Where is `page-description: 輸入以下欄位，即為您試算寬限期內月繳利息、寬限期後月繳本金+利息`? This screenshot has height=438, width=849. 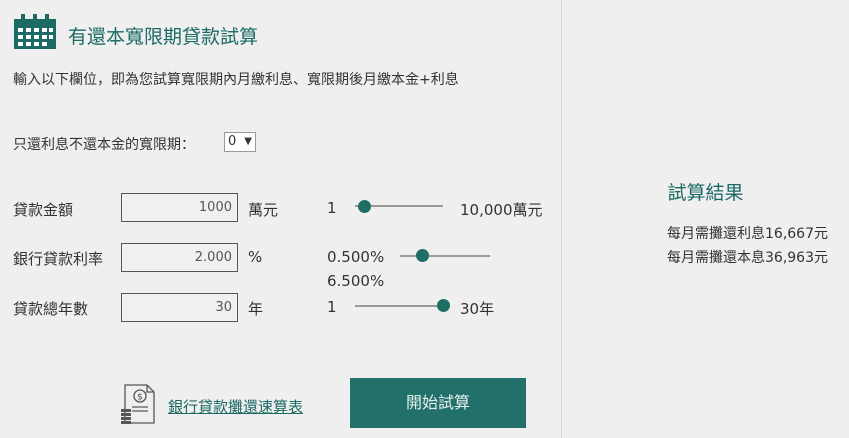 page-description: 輸入以下欄位，即為您試算寬限期內月繳利息、寬限期後月繳本金+利息 is located at coordinates (236, 80).